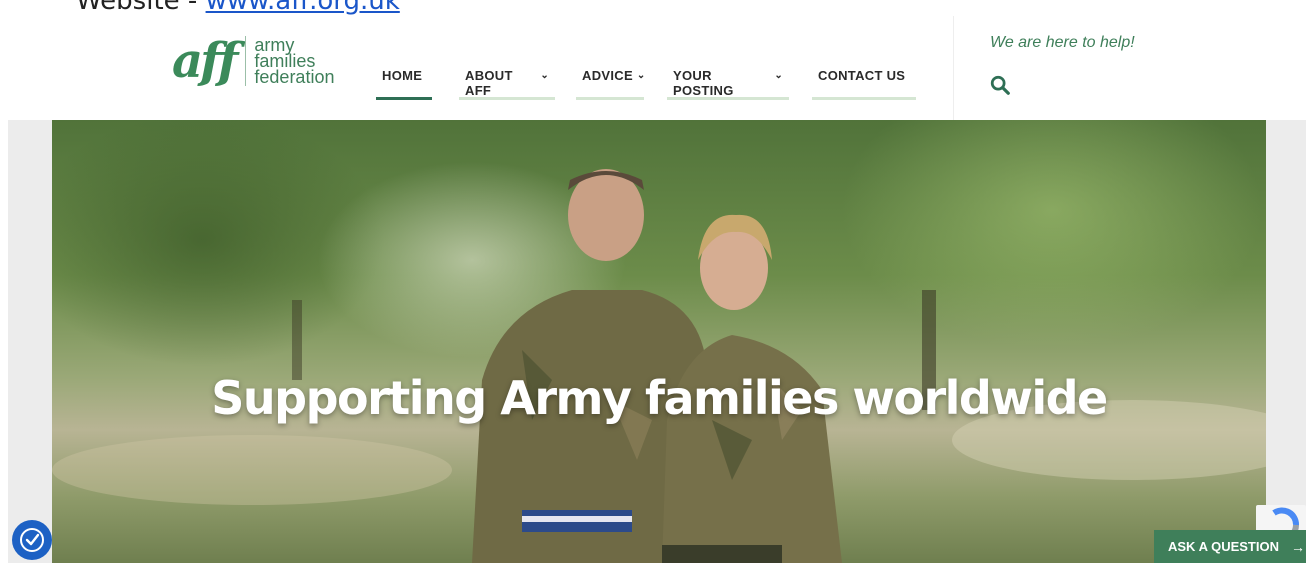 The width and height of the screenshot is (1306, 563). Describe the element at coordinates (253, 61) in the screenshot. I see `aff-logo: aff army families federation` at that location.